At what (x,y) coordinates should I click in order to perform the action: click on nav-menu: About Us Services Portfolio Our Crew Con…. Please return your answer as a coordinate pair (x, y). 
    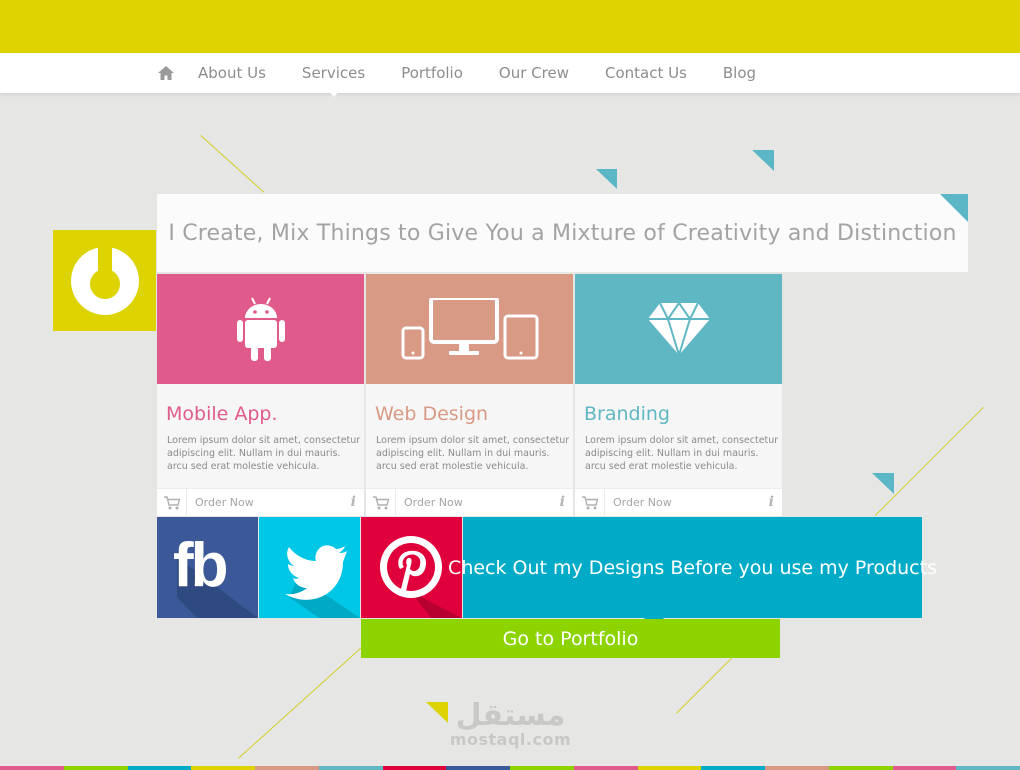
    Looking at the image, I should click on (475, 75).